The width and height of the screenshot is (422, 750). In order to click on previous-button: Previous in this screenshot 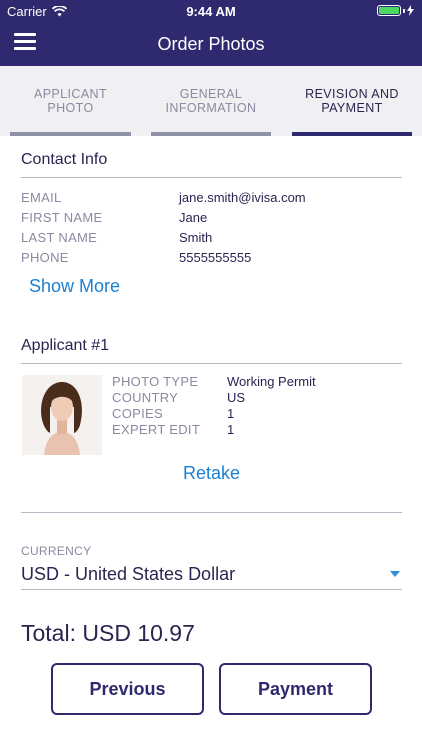, I will do `click(127, 689)`.